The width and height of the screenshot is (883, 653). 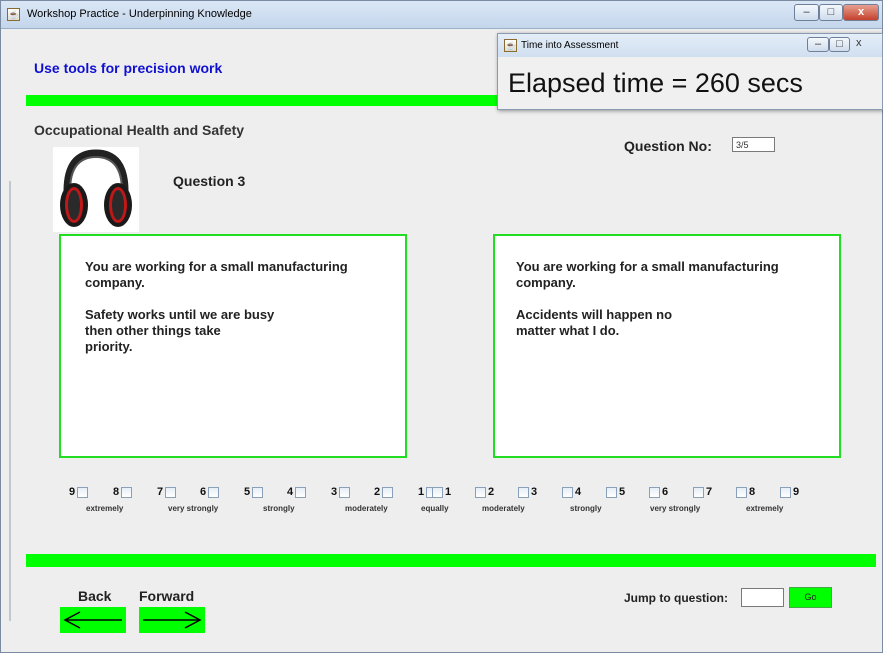 What do you see at coordinates (180, 314) in the screenshot?
I see `left-line-4: Safety works until we are busy` at bounding box center [180, 314].